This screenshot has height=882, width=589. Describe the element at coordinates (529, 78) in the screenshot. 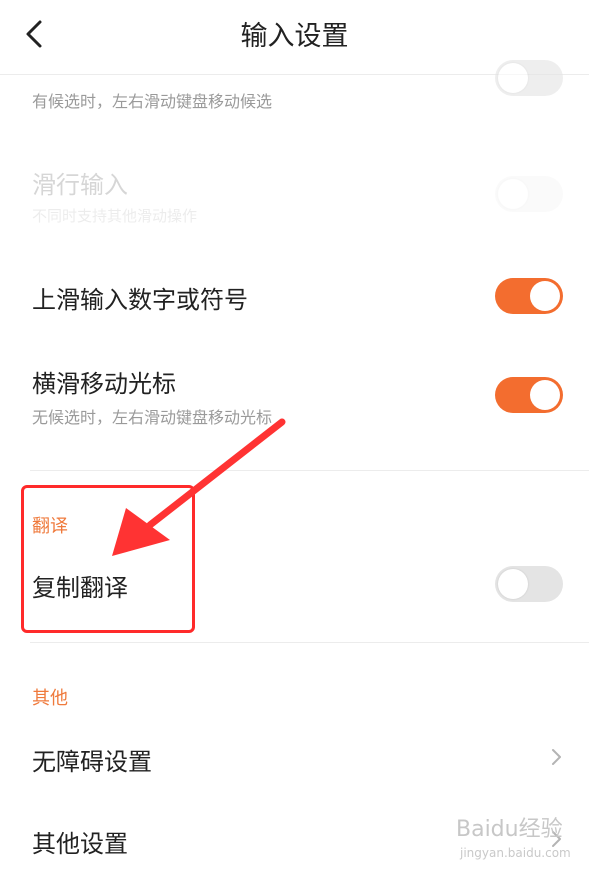

I see `move-candidate-toggle` at that location.